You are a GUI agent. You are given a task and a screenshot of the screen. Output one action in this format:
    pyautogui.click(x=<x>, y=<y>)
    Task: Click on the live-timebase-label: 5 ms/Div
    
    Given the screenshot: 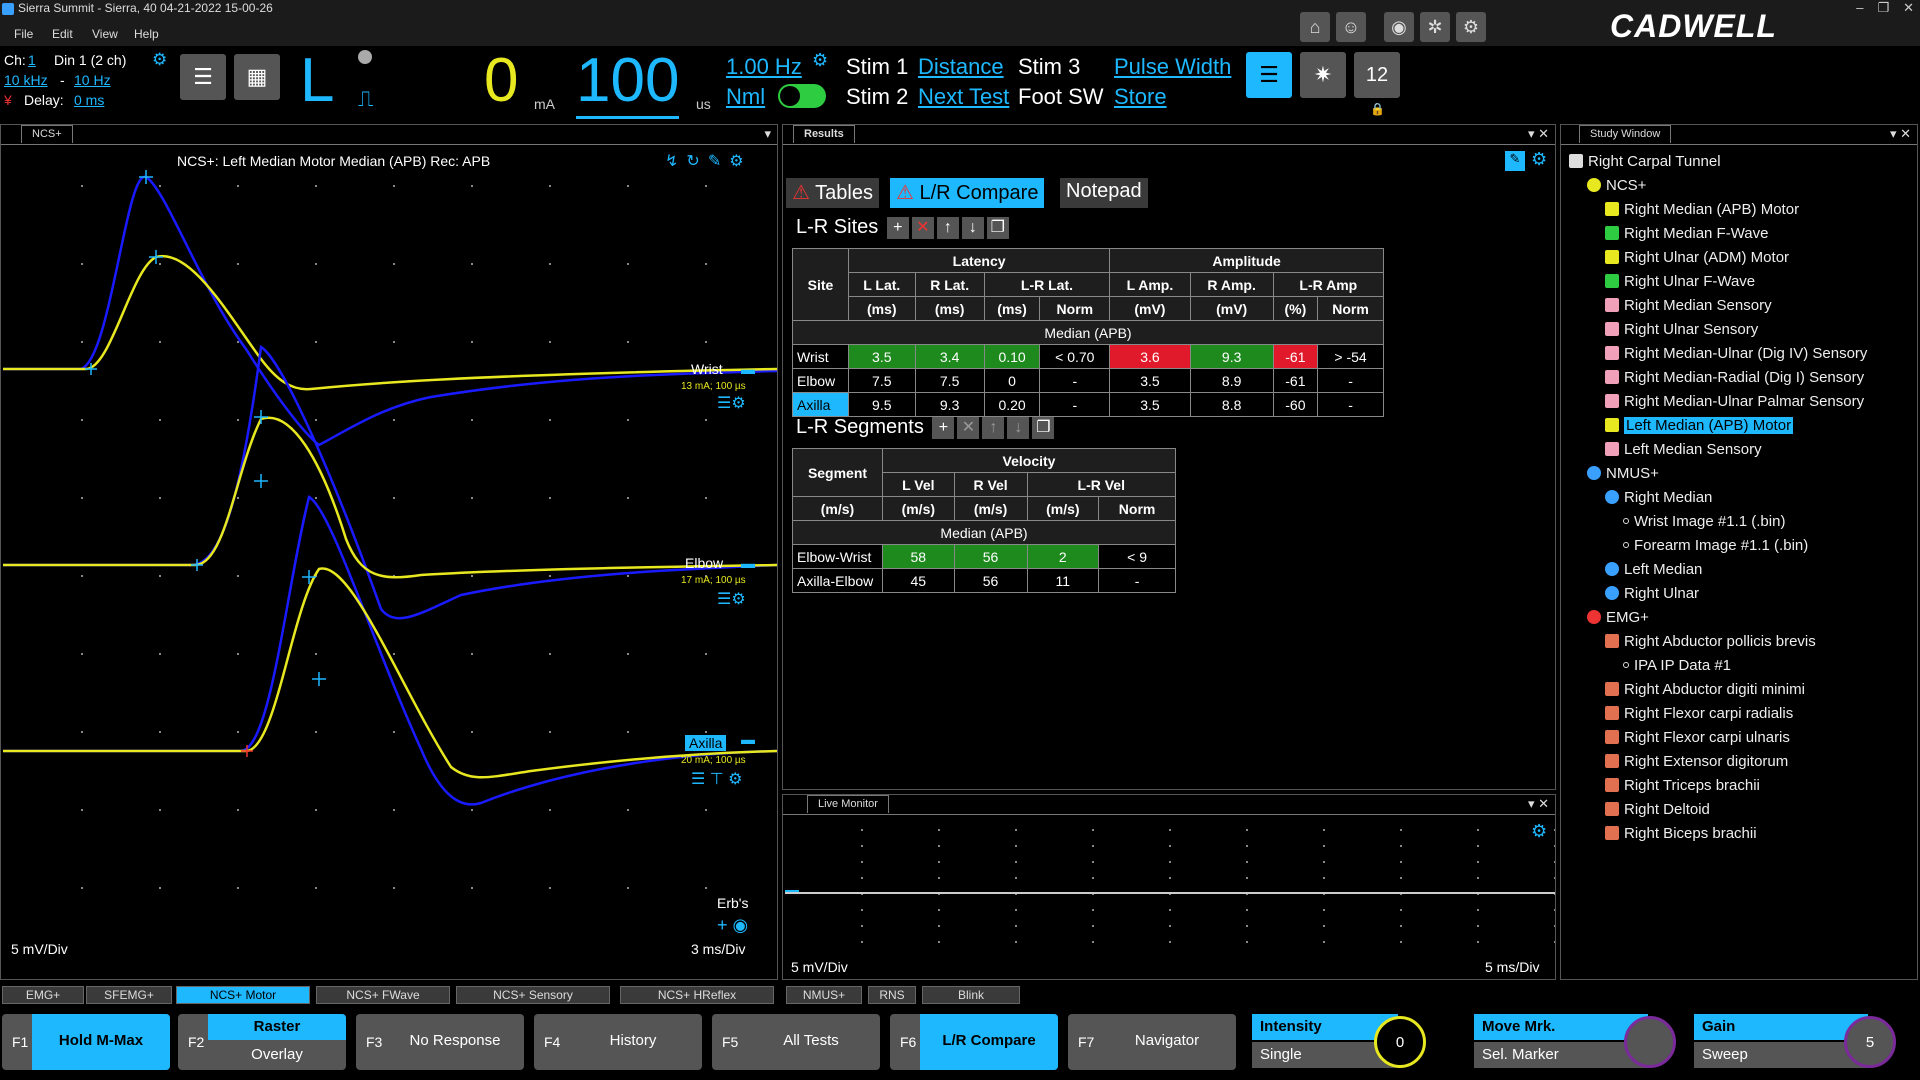 What is the action you would take?
    pyautogui.click(x=1512, y=967)
    